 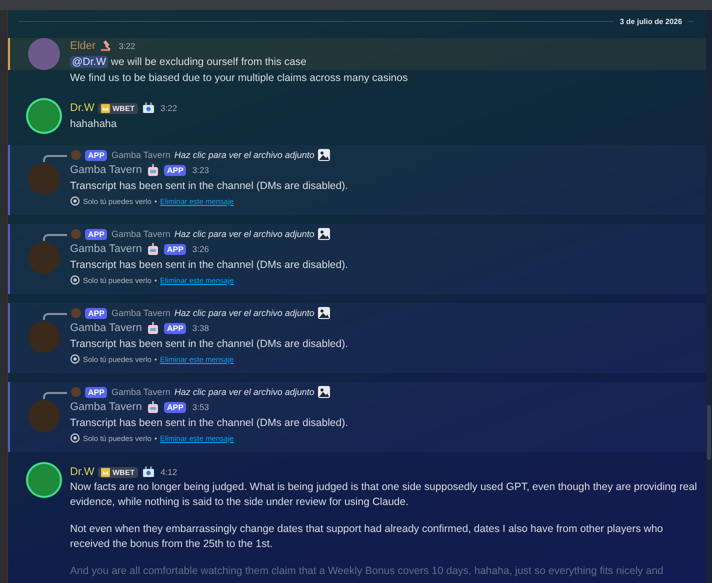 I want to click on timestamp: 4:12, so click(x=169, y=472).